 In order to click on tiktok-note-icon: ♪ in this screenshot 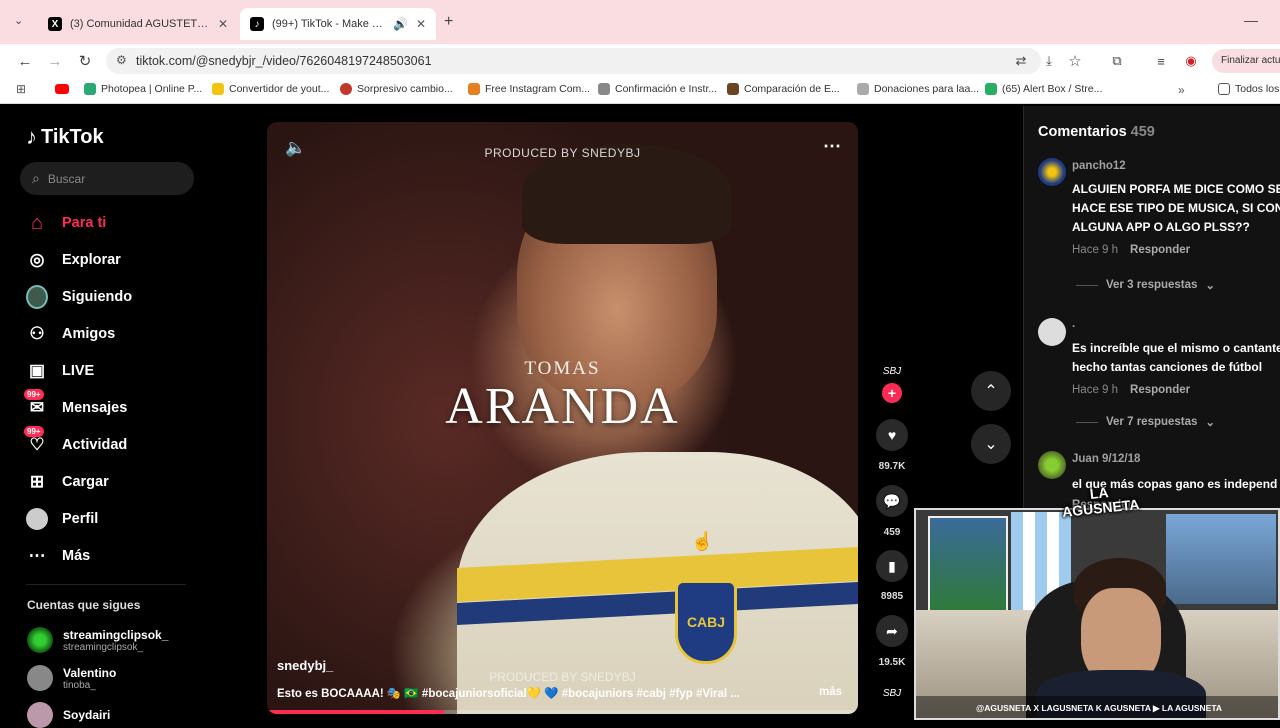, I will do `click(31, 136)`.